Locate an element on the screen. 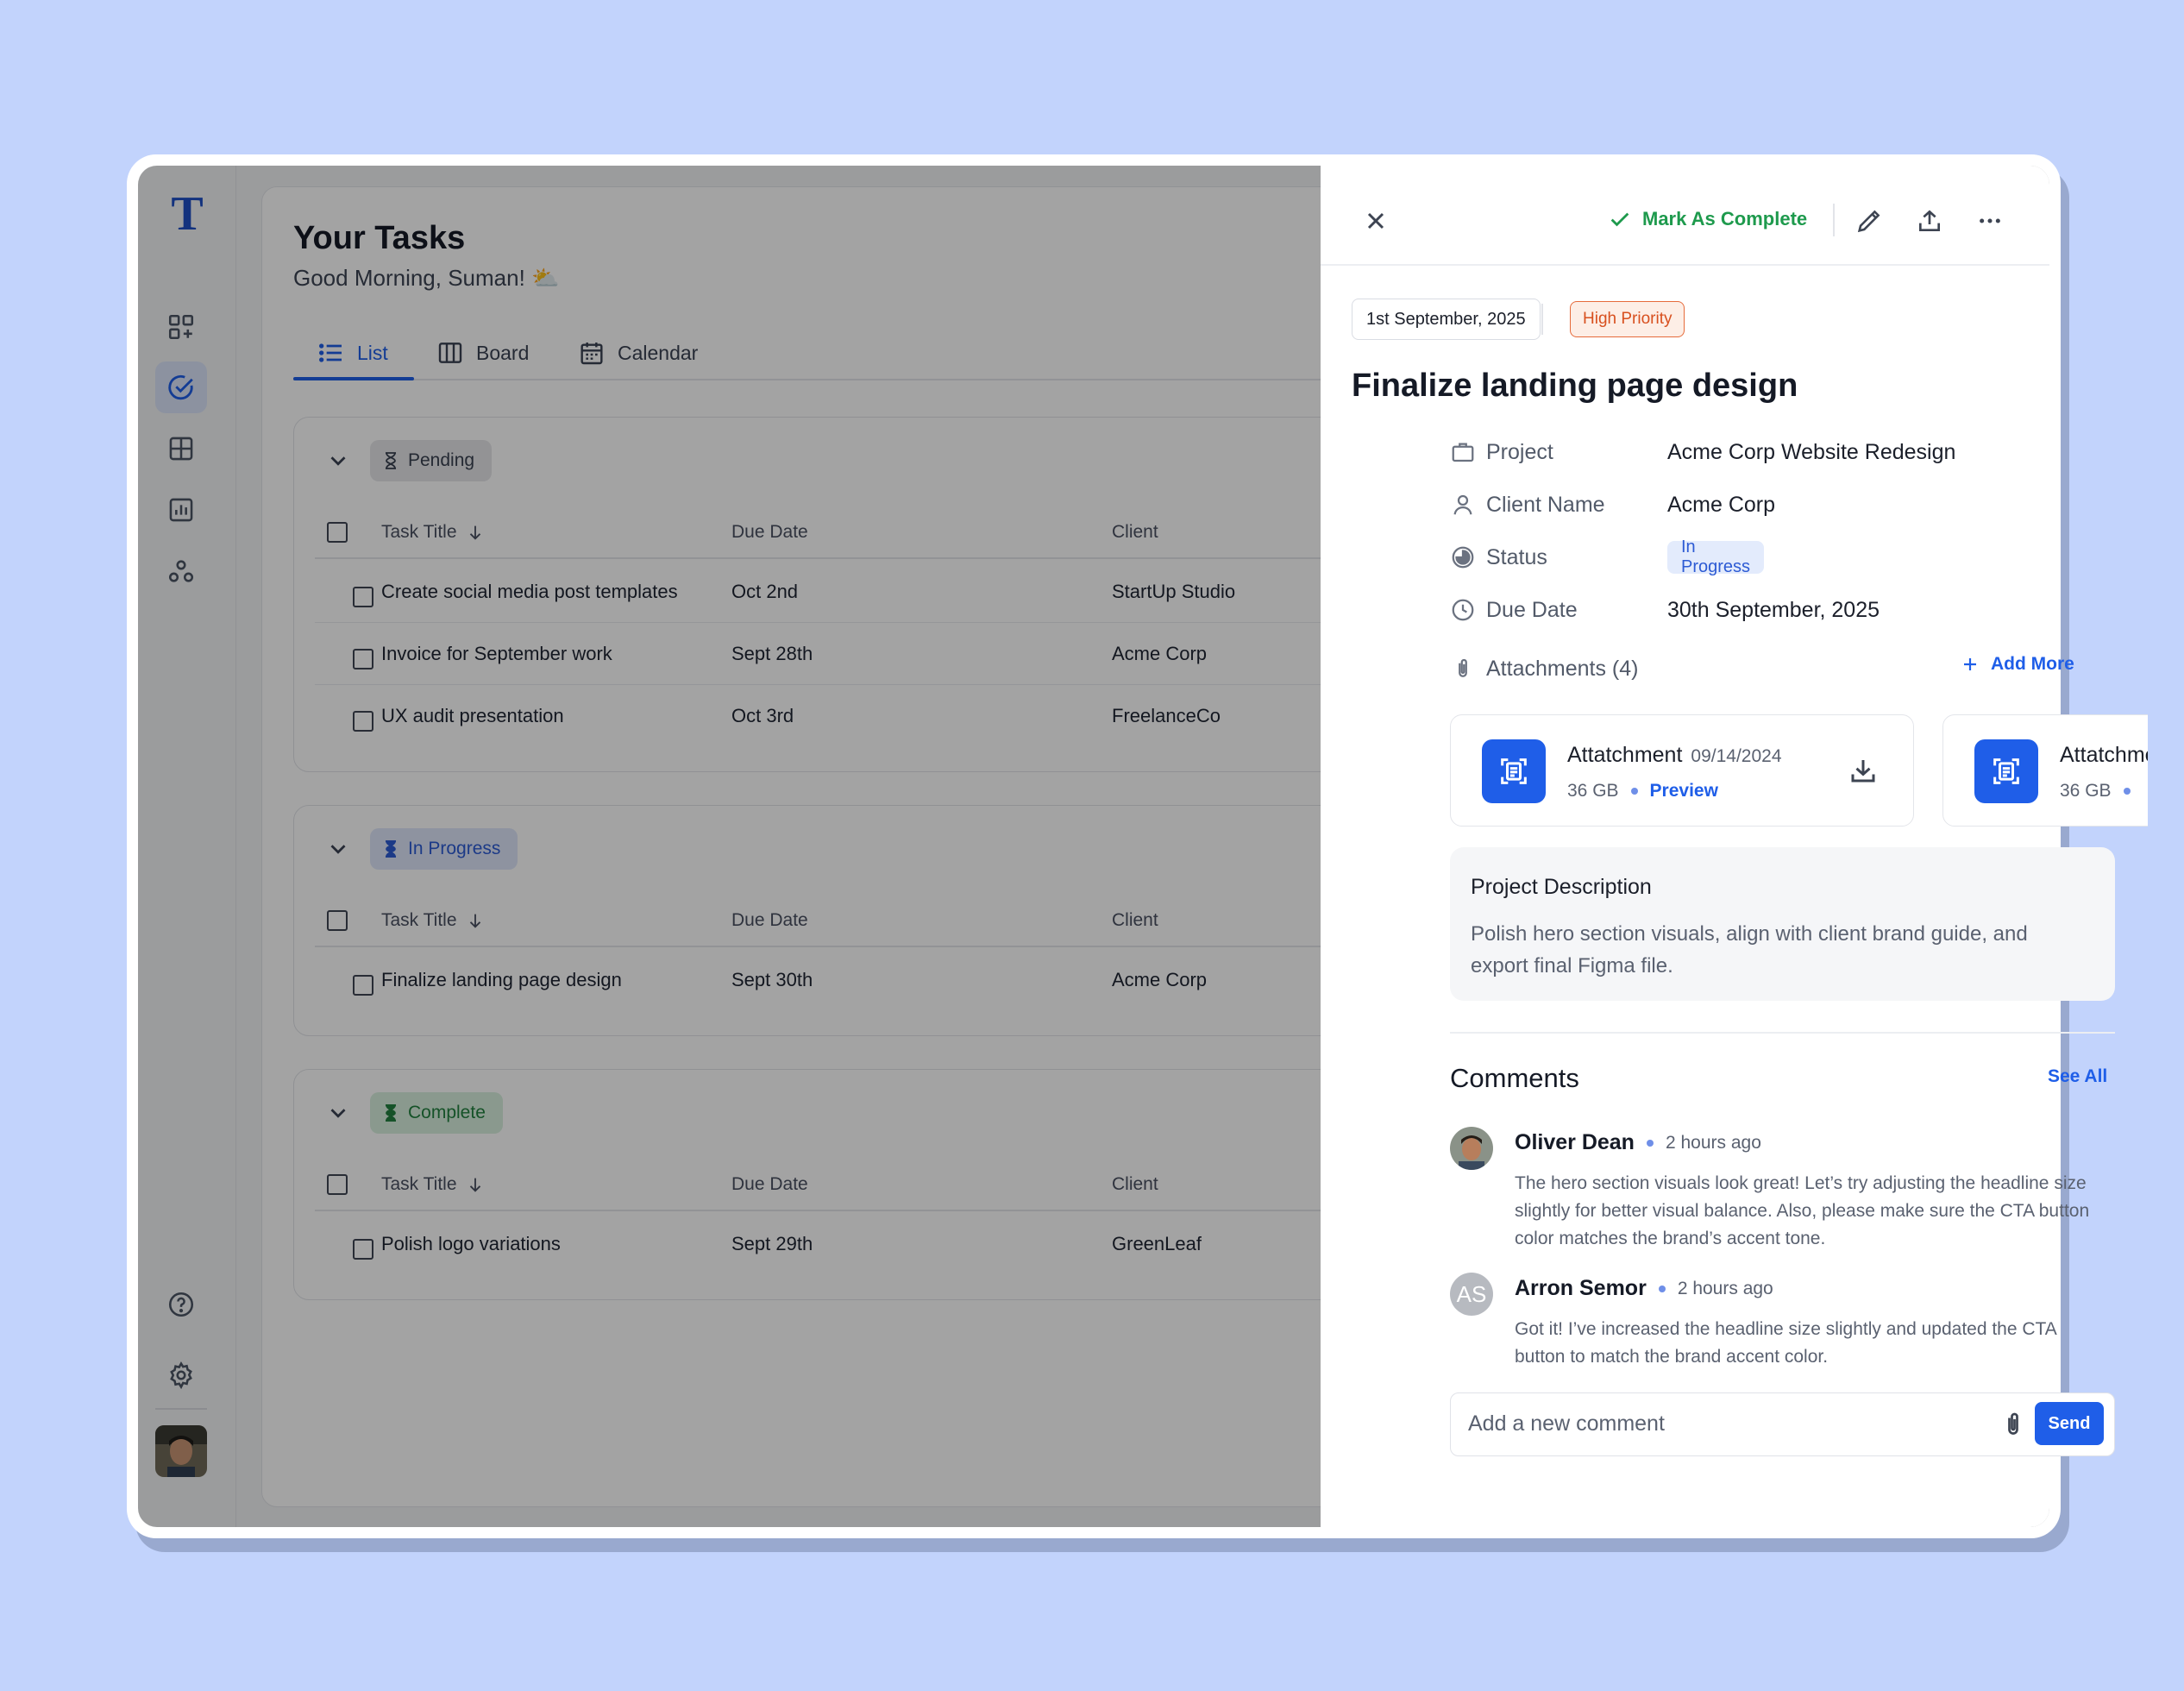 This screenshot has height=1691, width=2184. property-client: Client Name Acme Corp is located at coordinates (1613, 504).